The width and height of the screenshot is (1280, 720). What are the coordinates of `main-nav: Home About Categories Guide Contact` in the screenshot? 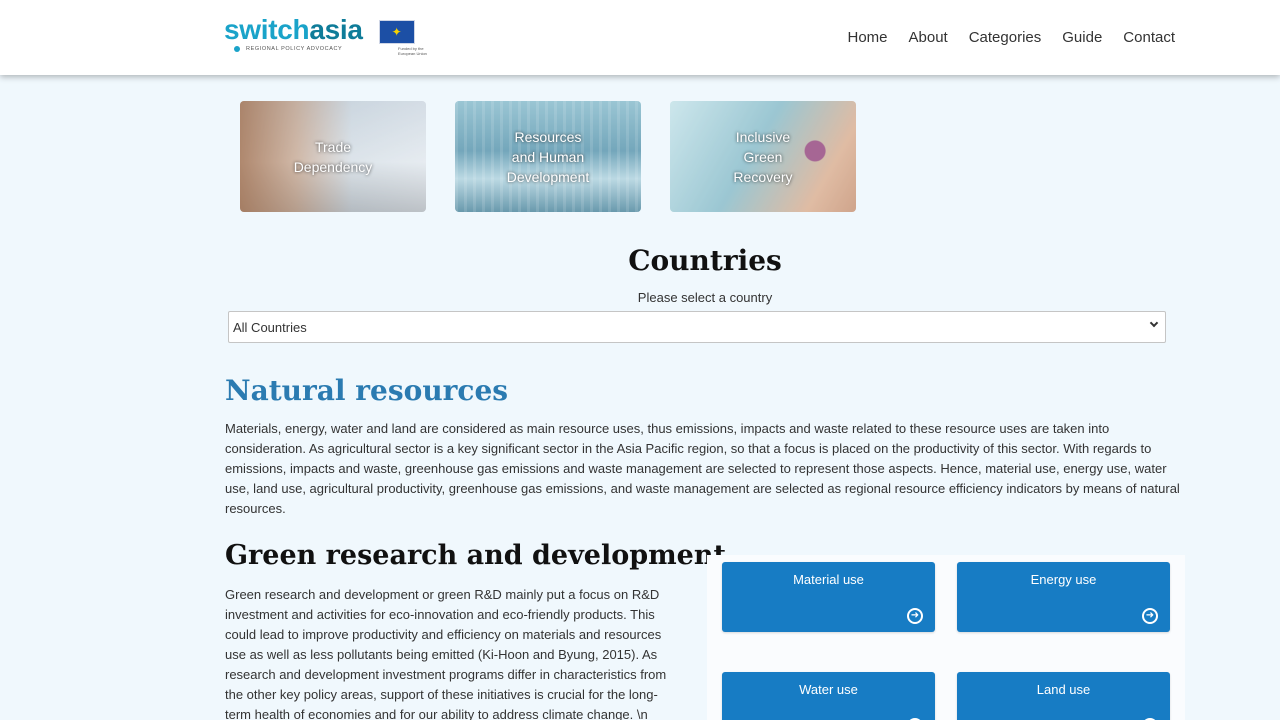 It's located at (1001, 37).